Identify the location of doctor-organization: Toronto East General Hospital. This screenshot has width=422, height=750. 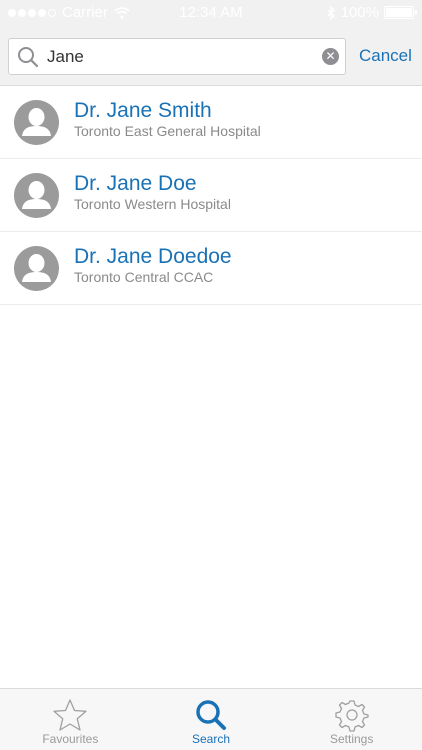
(167, 131).